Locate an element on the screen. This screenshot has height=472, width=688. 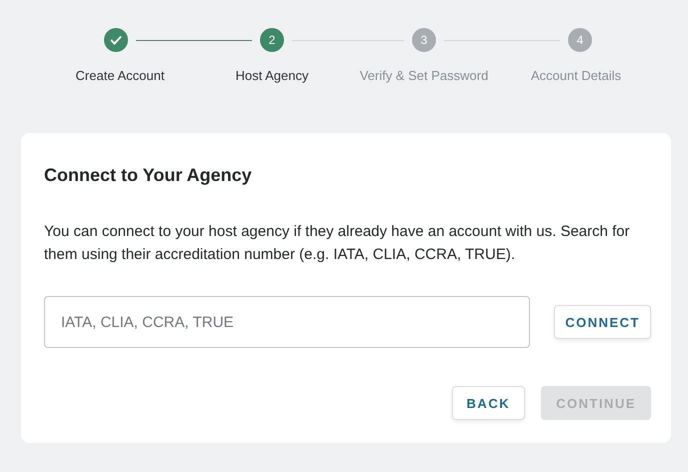
step-label: Verify & Set Password is located at coordinates (424, 75).